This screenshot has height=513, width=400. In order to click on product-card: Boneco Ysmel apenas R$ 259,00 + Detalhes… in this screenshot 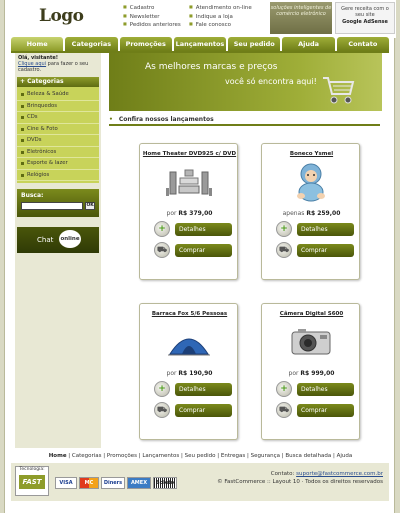, I will do `click(310, 211)`.